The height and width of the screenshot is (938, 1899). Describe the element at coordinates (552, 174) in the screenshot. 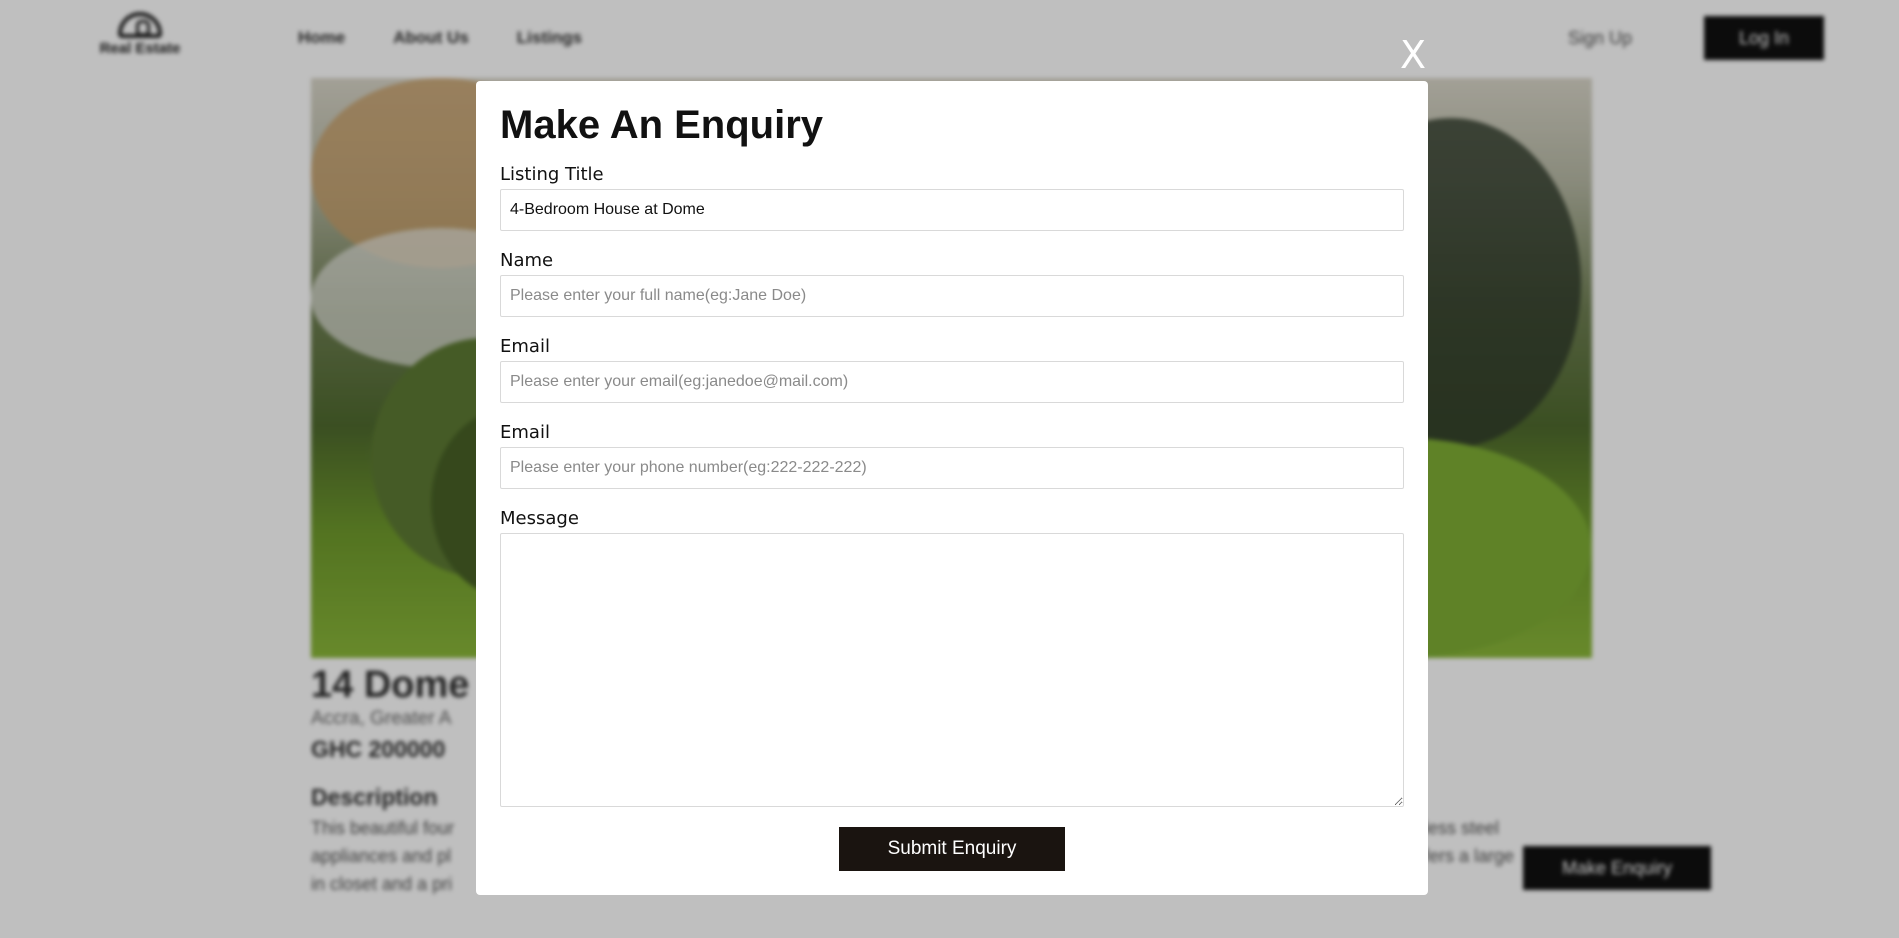

I see `listing-title-label: Listing Title` at that location.